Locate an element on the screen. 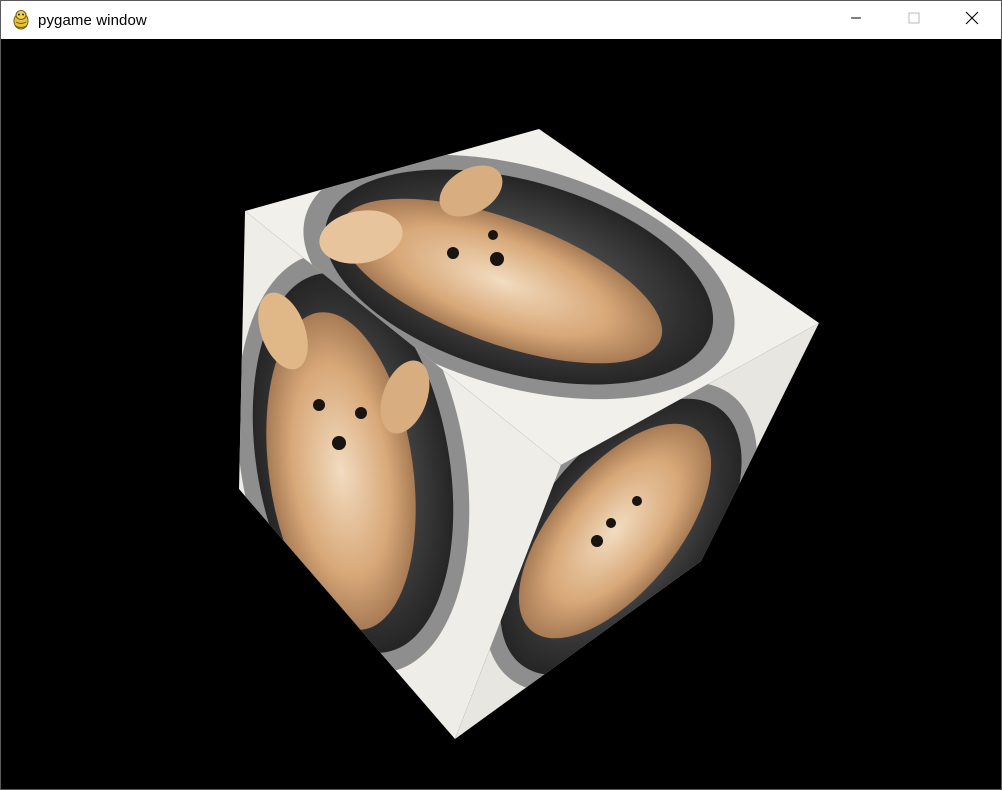  close-button is located at coordinates (972, 20).